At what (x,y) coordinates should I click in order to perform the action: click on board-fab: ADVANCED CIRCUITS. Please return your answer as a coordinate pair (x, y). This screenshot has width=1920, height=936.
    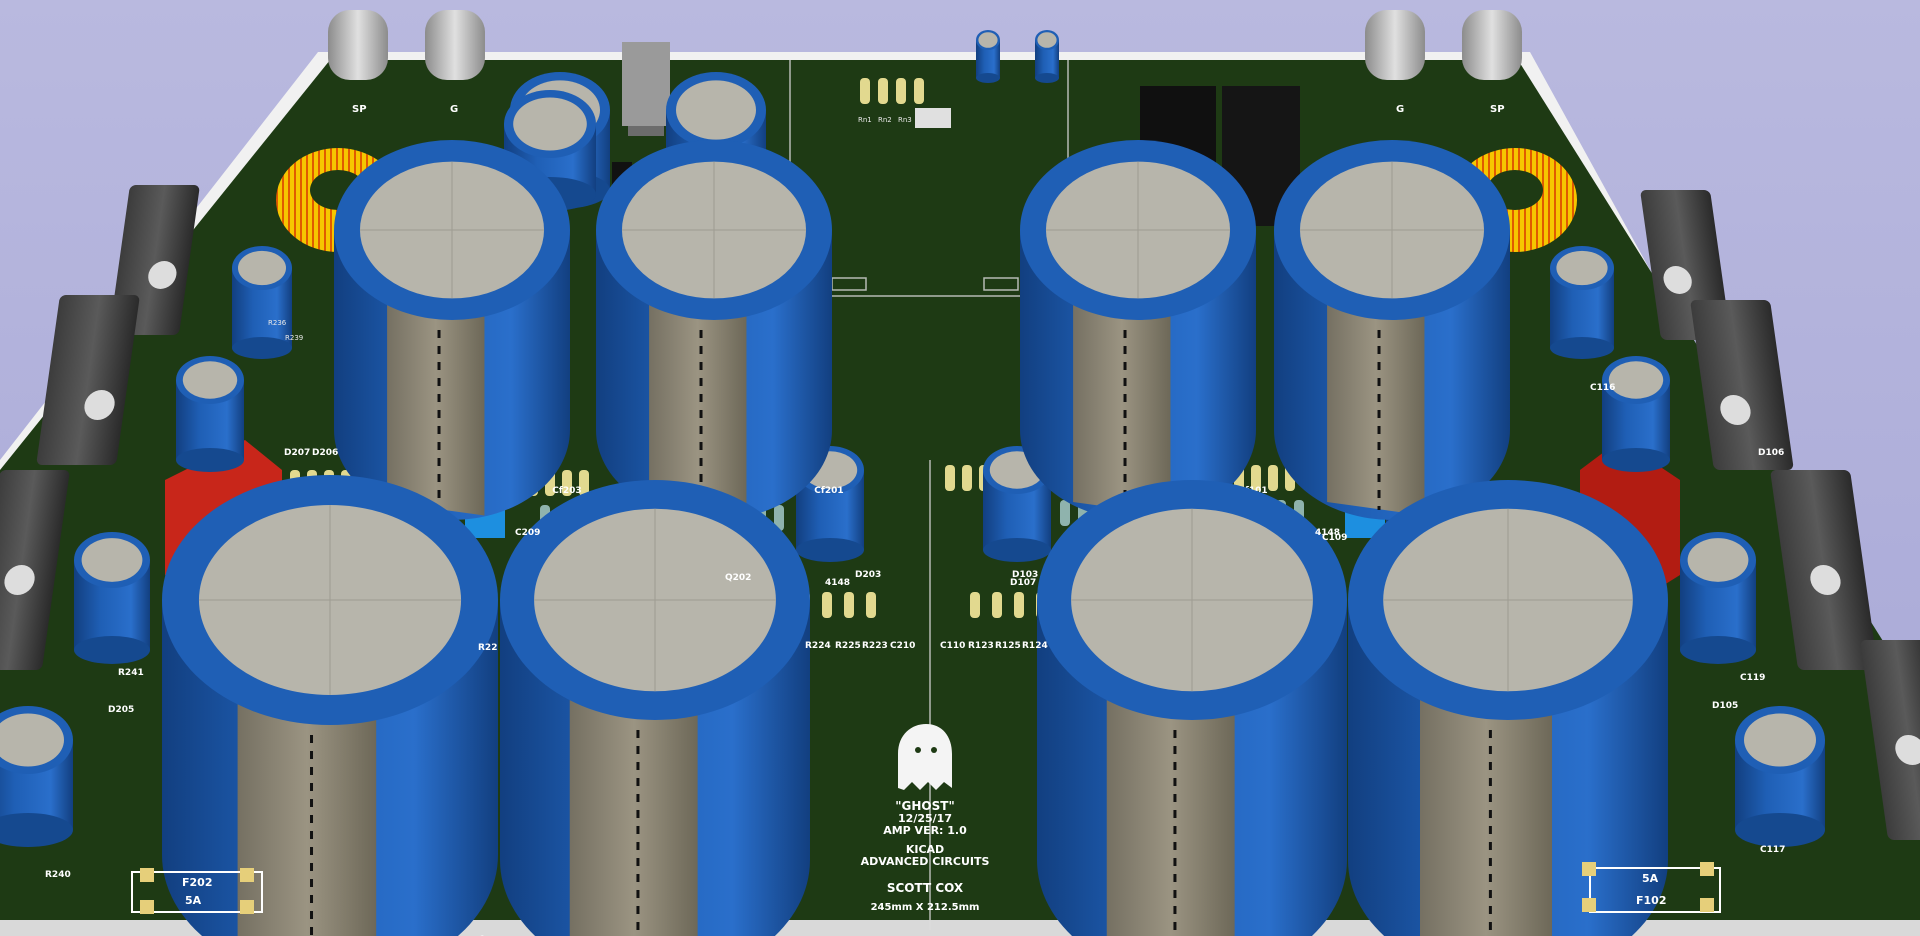
    Looking at the image, I should click on (925, 861).